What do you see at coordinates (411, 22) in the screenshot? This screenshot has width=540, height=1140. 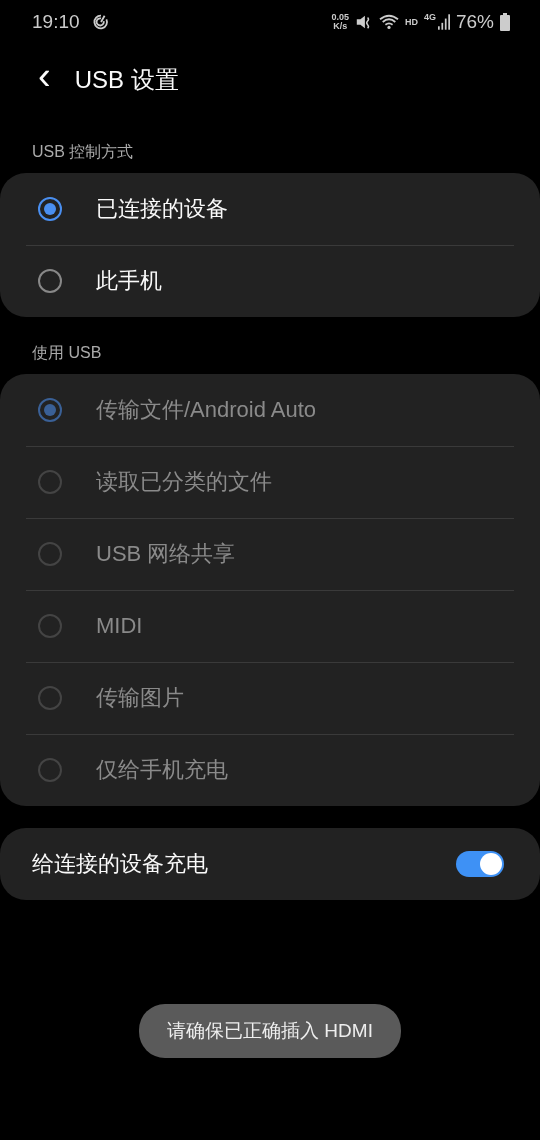 I see `hd-label: HD` at bounding box center [411, 22].